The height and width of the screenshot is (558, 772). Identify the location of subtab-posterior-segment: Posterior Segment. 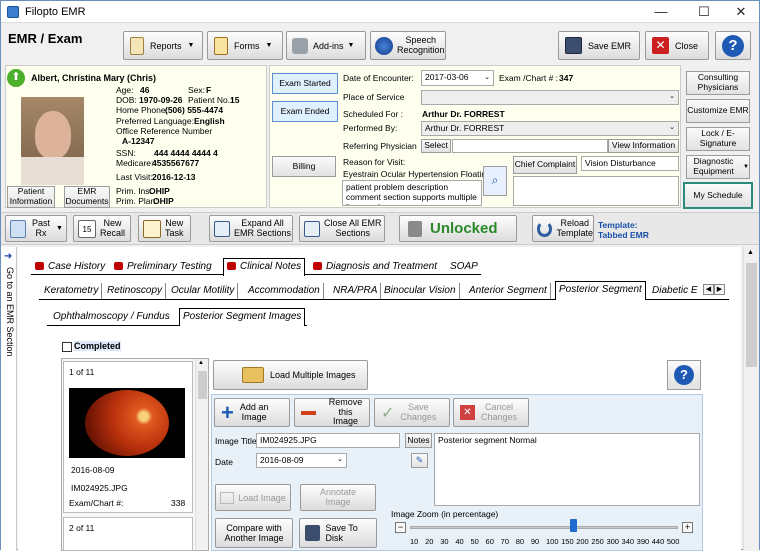
(600, 290).